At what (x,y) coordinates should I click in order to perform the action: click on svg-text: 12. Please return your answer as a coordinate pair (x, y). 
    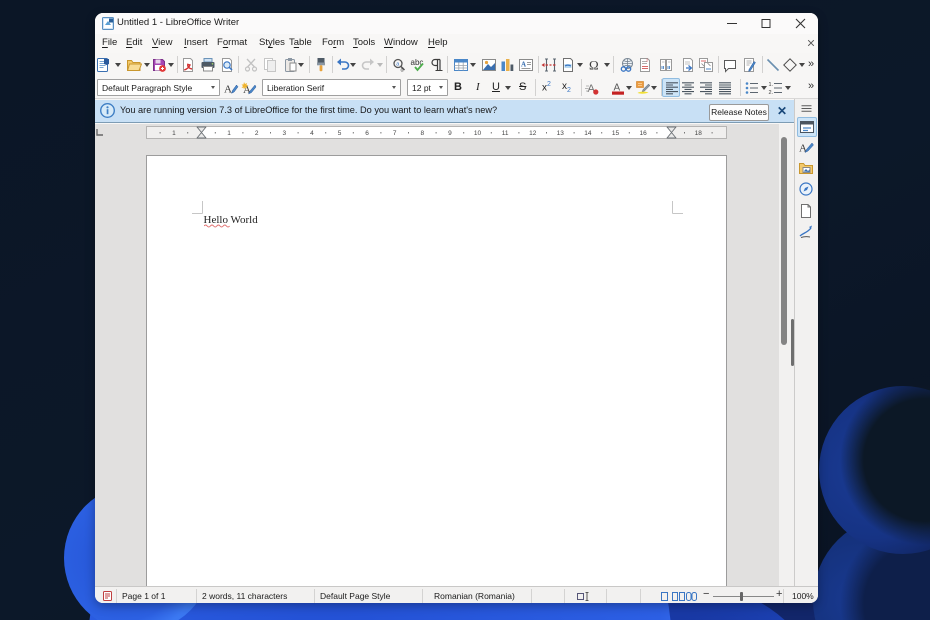
    Looking at the image, I should click on (533, 133).